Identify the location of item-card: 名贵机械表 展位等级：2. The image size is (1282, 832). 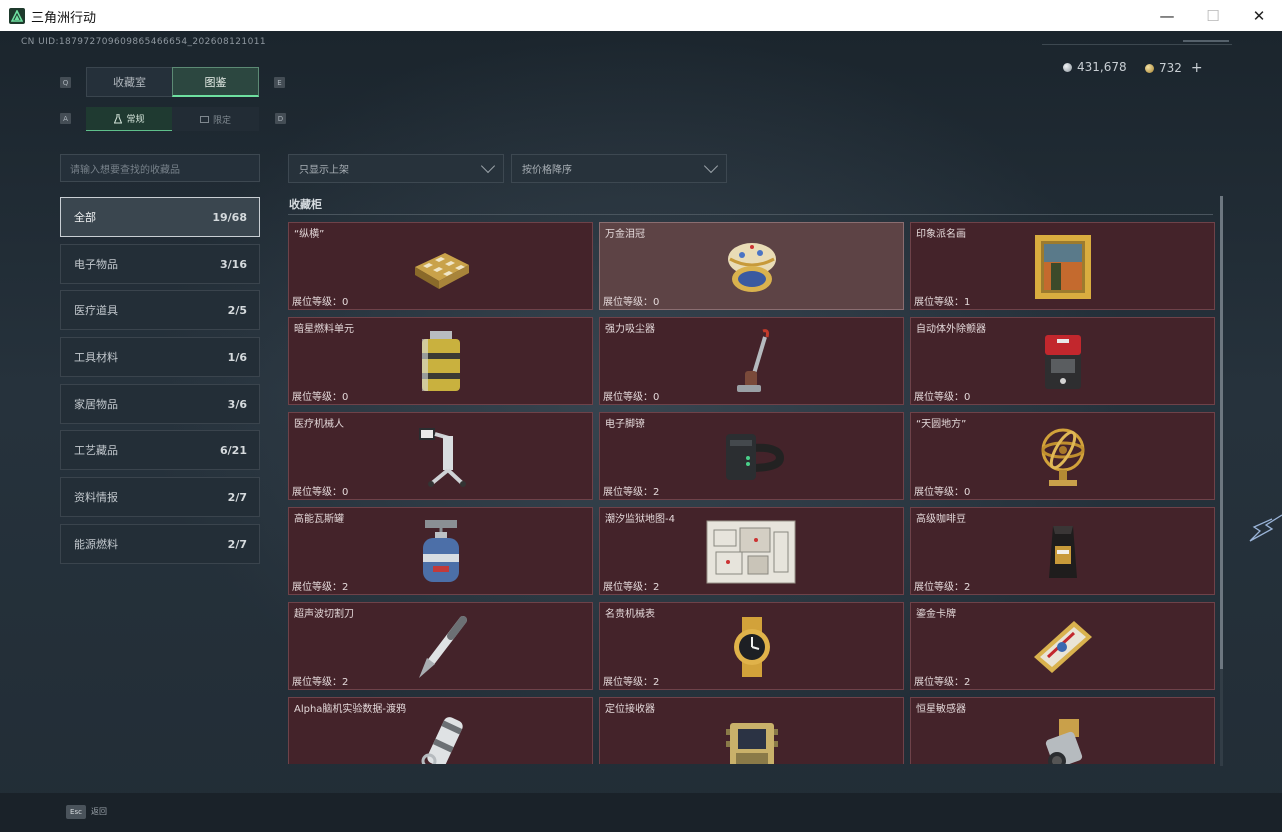
(751, 646).